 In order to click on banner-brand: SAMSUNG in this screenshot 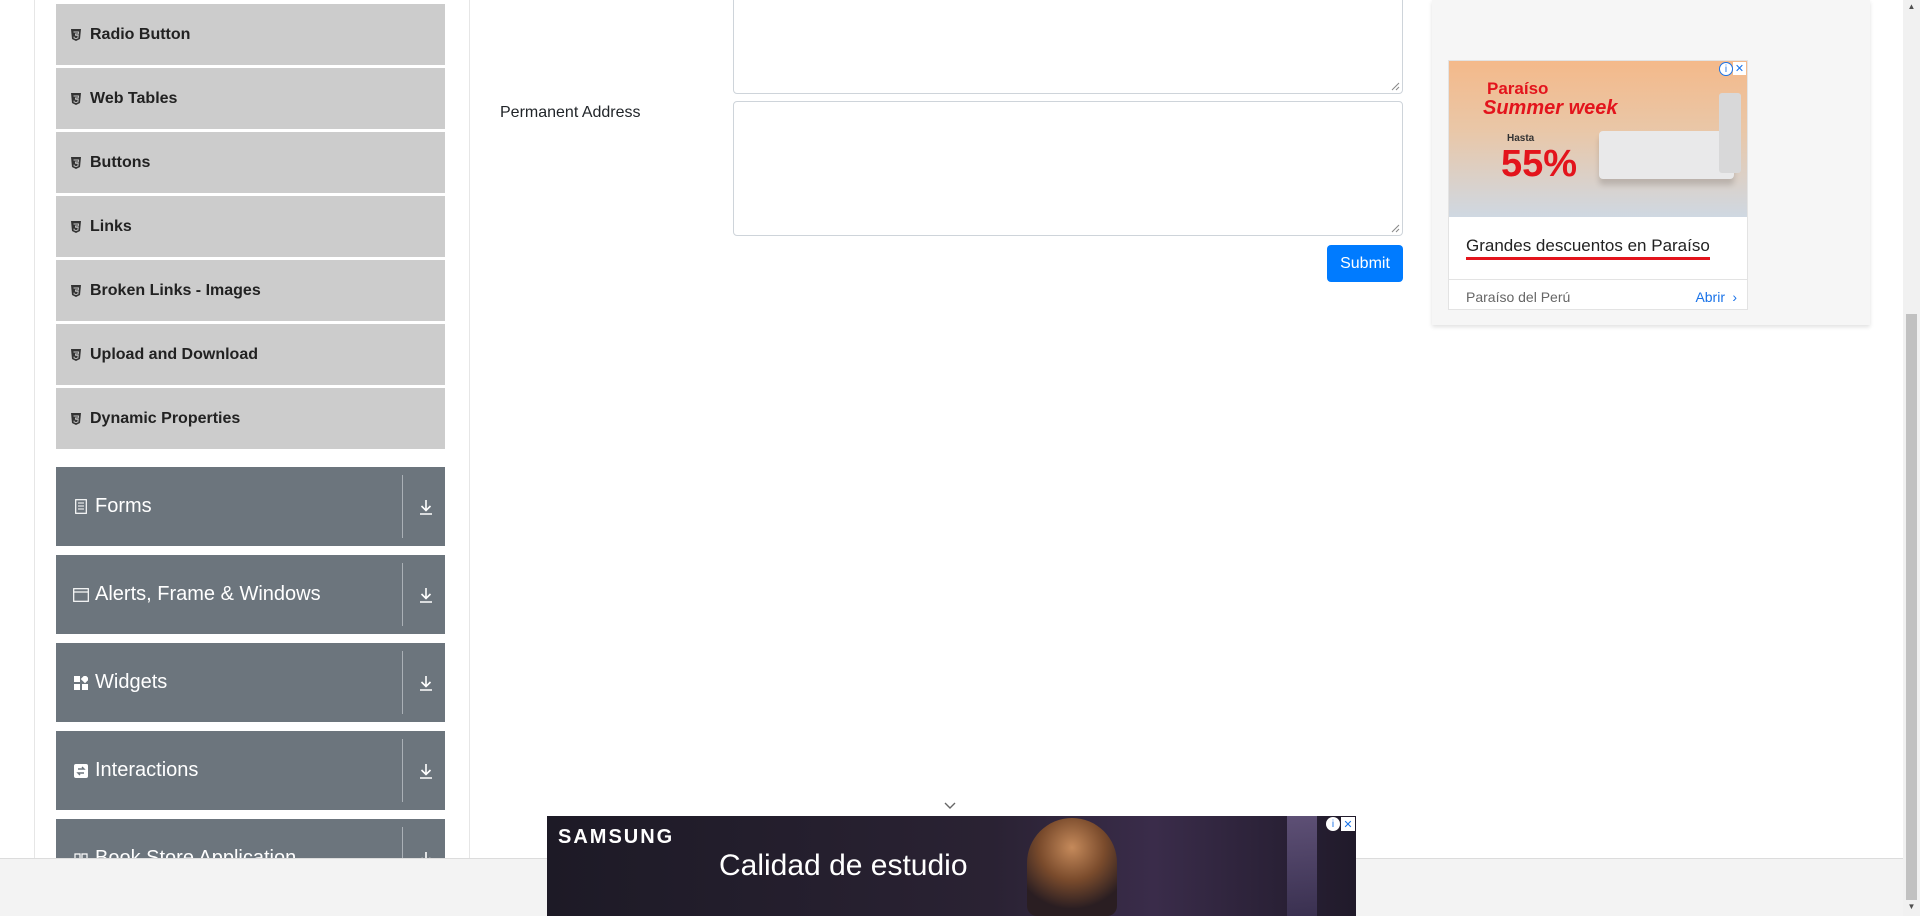, I will do `click(616, 837)`.